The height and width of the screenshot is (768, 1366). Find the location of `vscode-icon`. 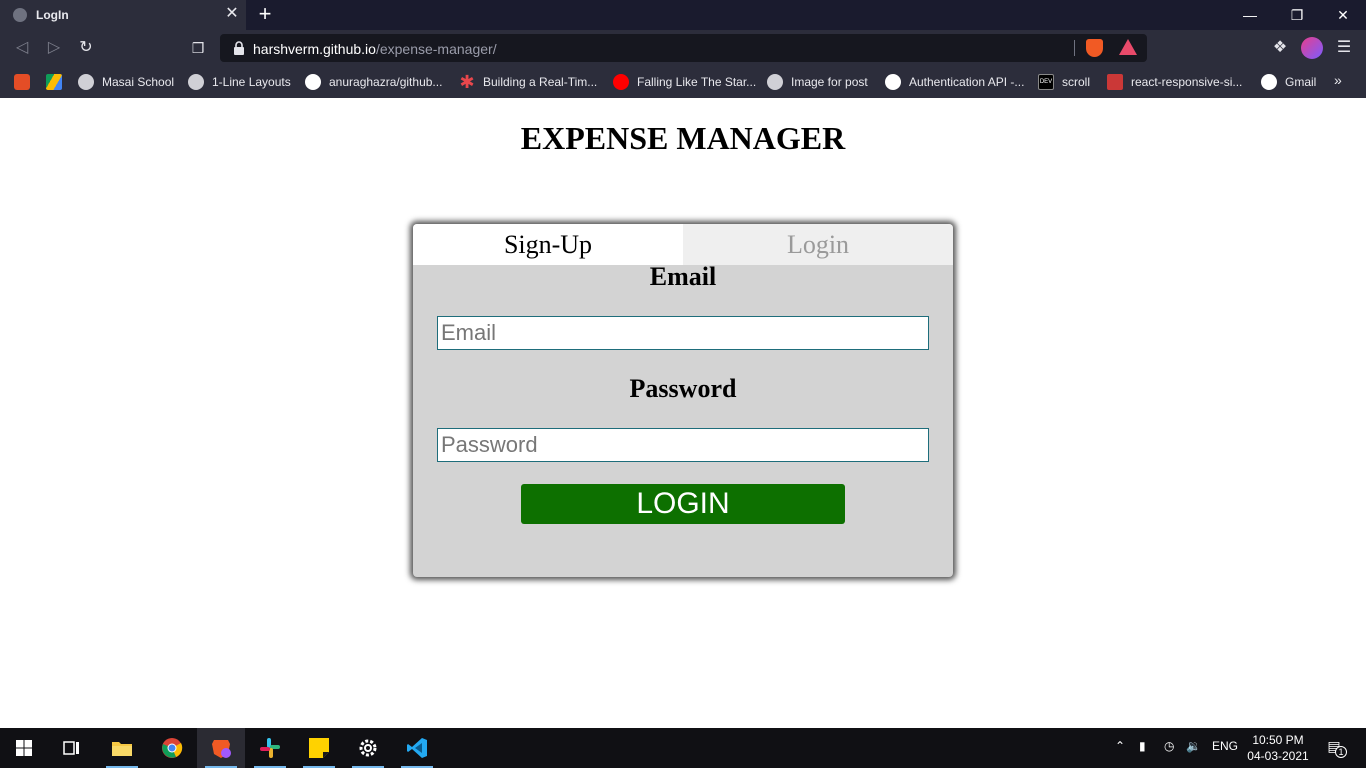

vscode-icon is located at coordinates (417, 748).